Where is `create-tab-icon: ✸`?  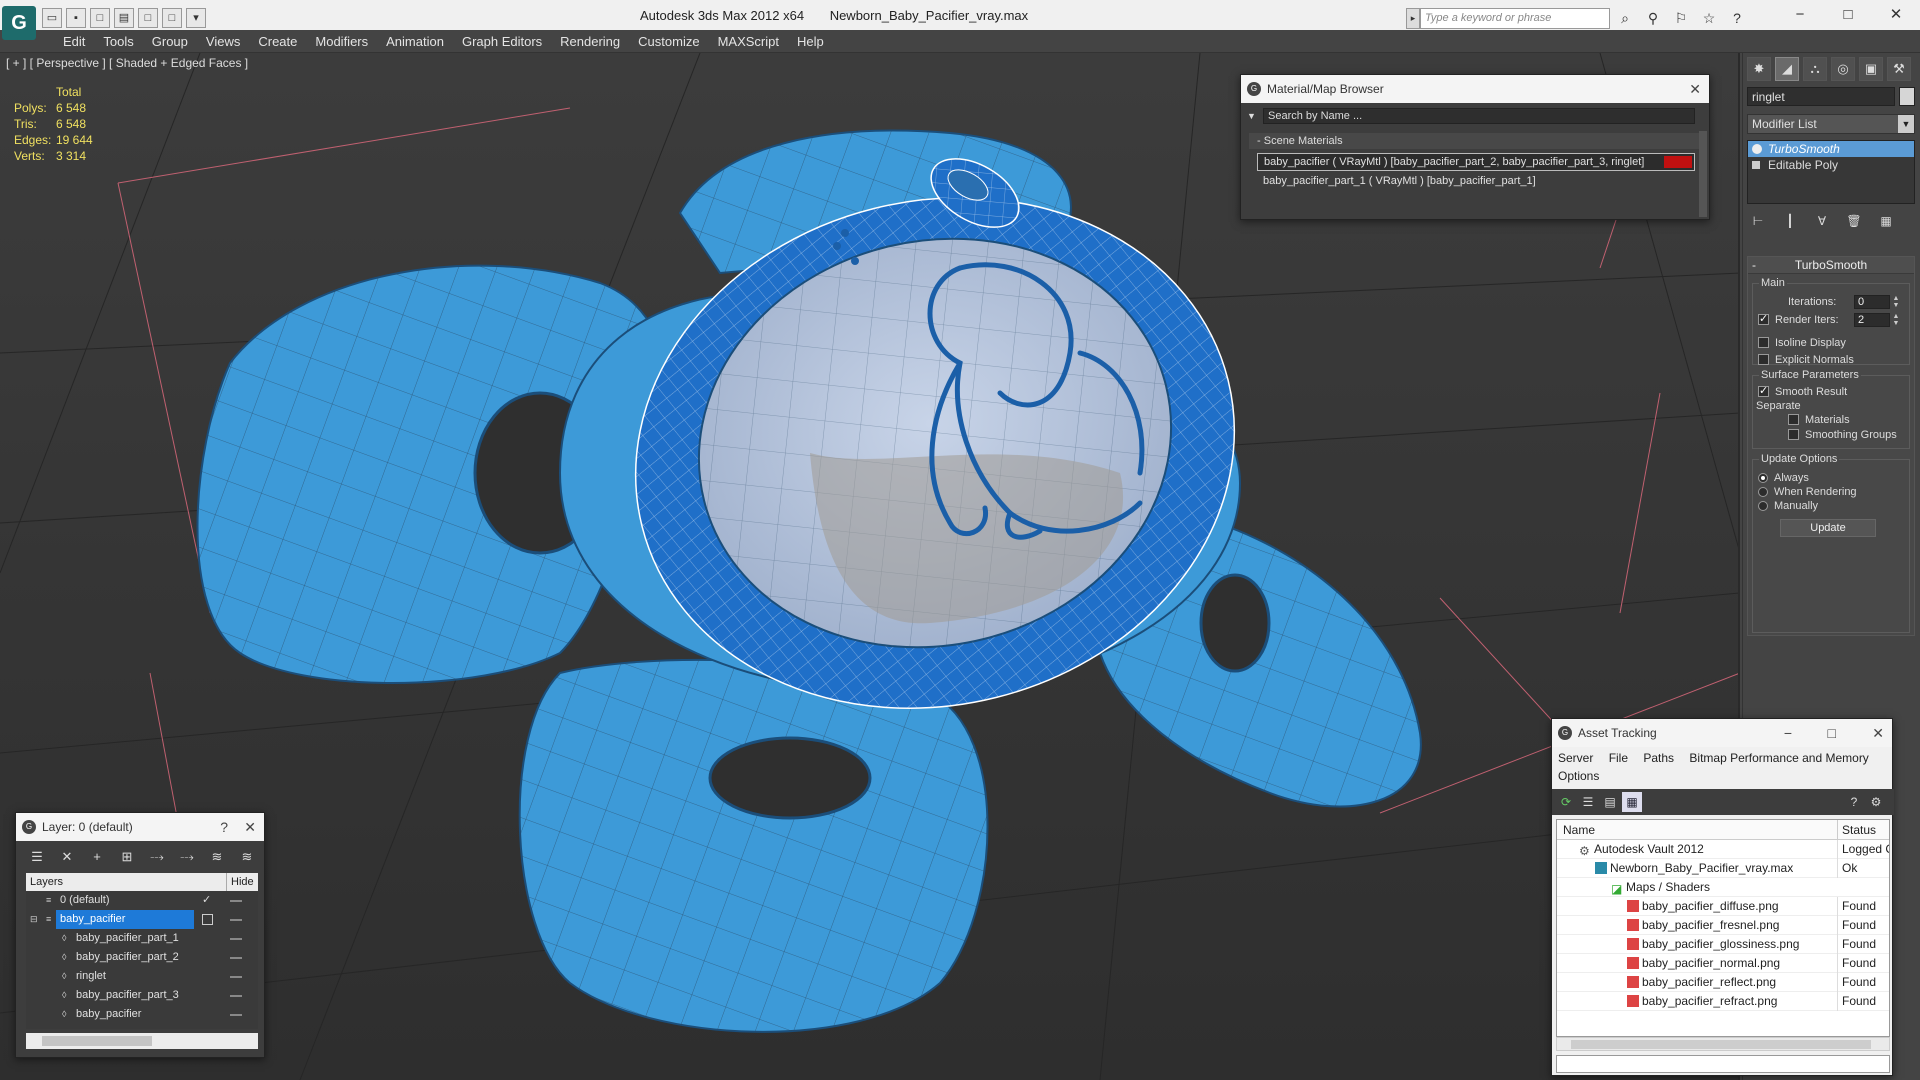 create-tab-icon: ✸ is located at coordinates (1759, 69).